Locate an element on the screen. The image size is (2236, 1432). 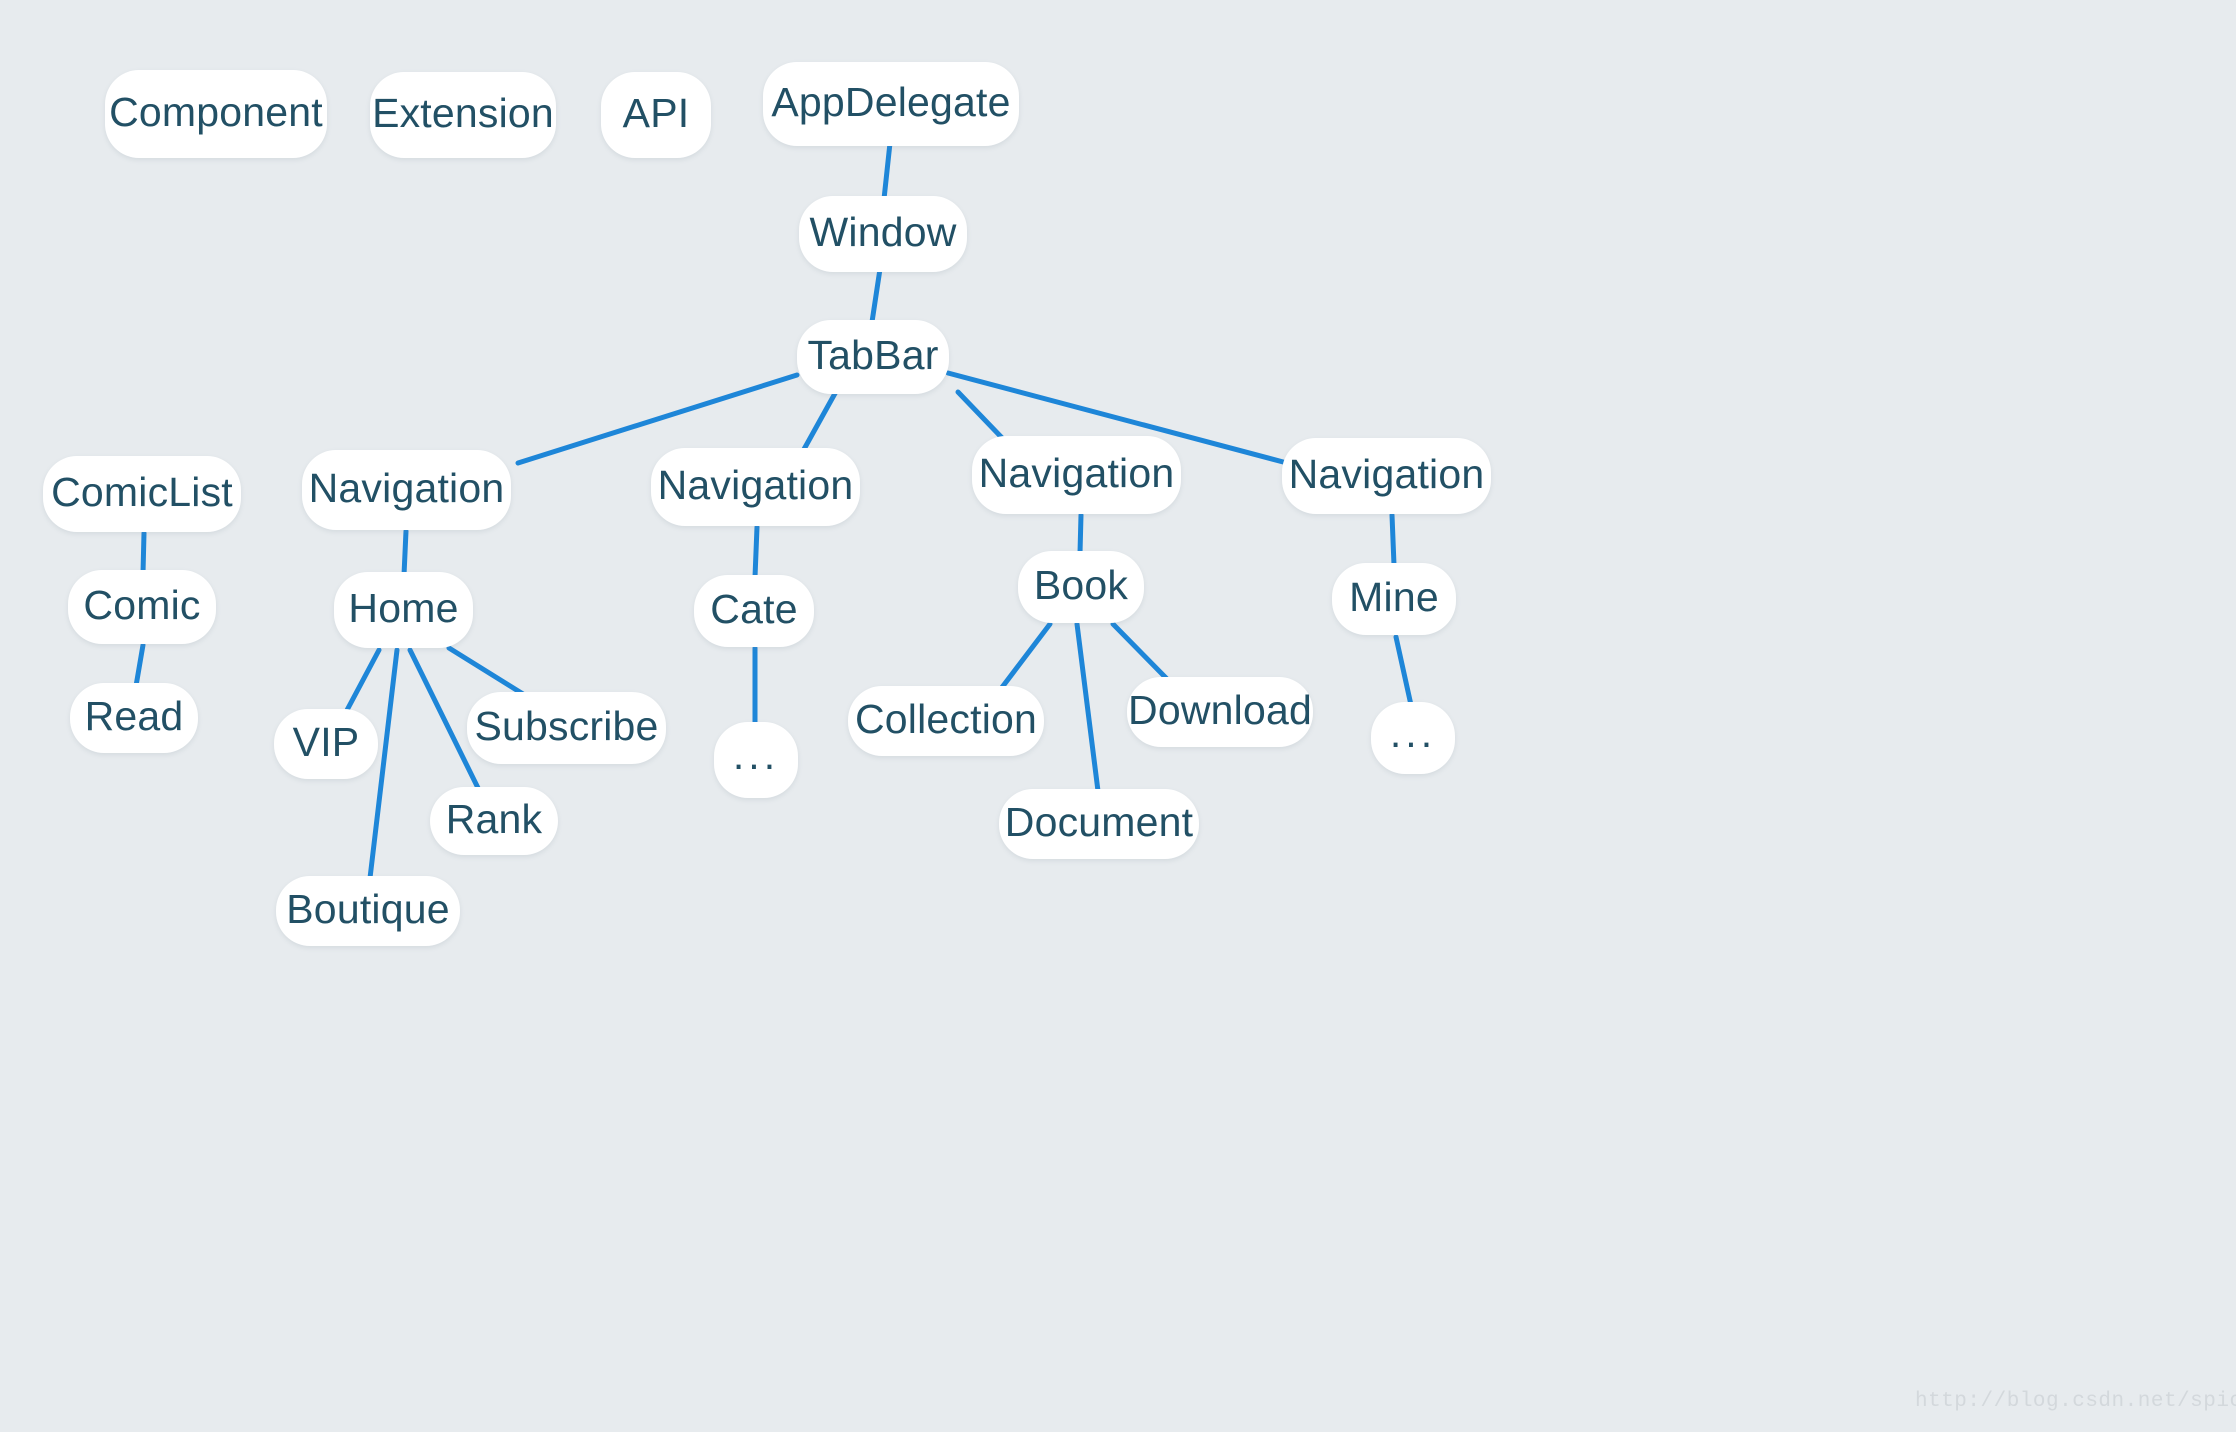
node-cate: Cate is located at coordinates (754, 611).